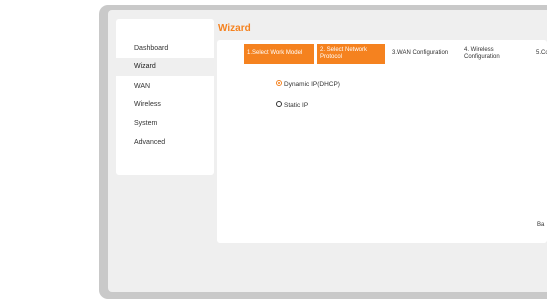  What do you see at coordinates (312, 84) in the screenshot?
I see `dhcp-option-label: Dynamic IP(DHCP)` at bounding box center [312, 84].